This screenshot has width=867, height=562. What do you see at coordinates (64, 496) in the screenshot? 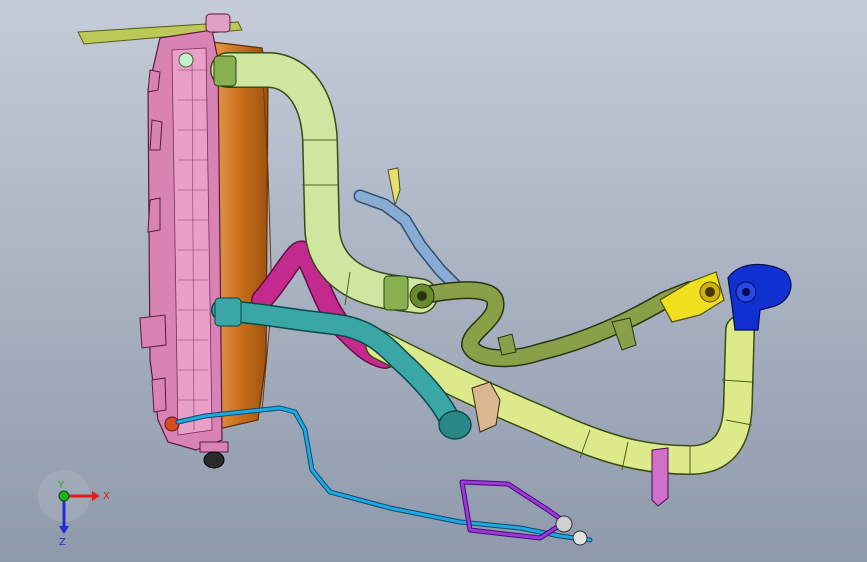
I see `origin-marker` at bounding box center [64, 496].